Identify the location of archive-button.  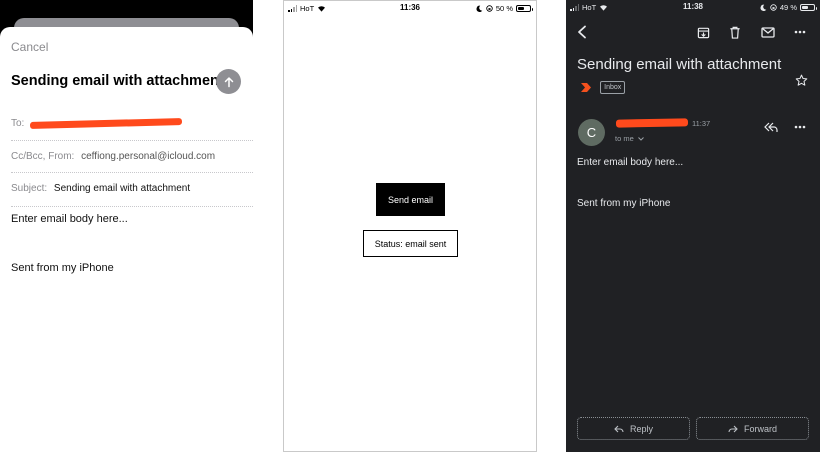
(703, 32).